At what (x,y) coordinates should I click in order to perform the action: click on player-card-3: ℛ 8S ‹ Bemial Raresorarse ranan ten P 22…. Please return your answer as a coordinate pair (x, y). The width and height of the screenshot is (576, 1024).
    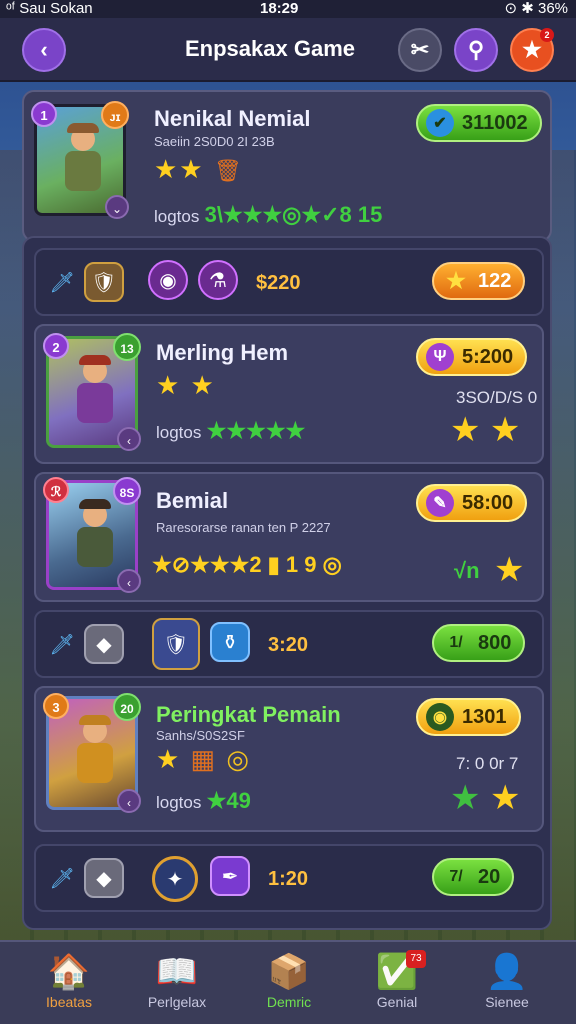
    Looking at the image, I should click on (289, 537).